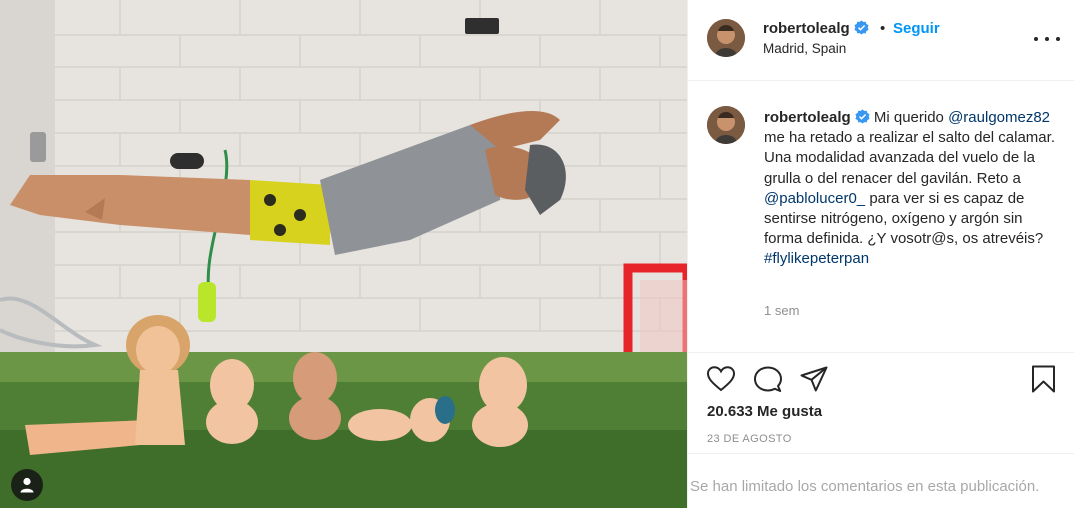 This screenshot has width=1074, height=508. I want to click on caption-timestamp: 1 sem, so click(781, 310).